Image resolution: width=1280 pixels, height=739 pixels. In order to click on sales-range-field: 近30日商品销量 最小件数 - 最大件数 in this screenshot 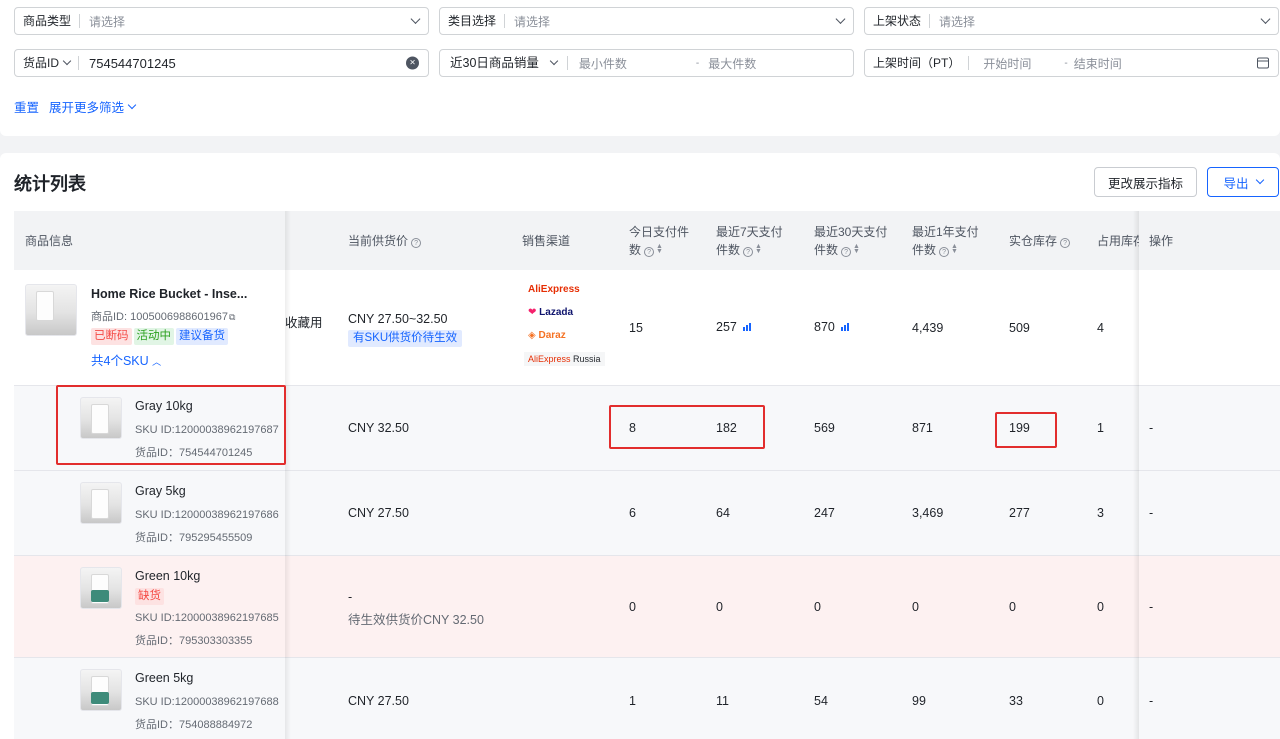, I will do `click(646, 63)`.